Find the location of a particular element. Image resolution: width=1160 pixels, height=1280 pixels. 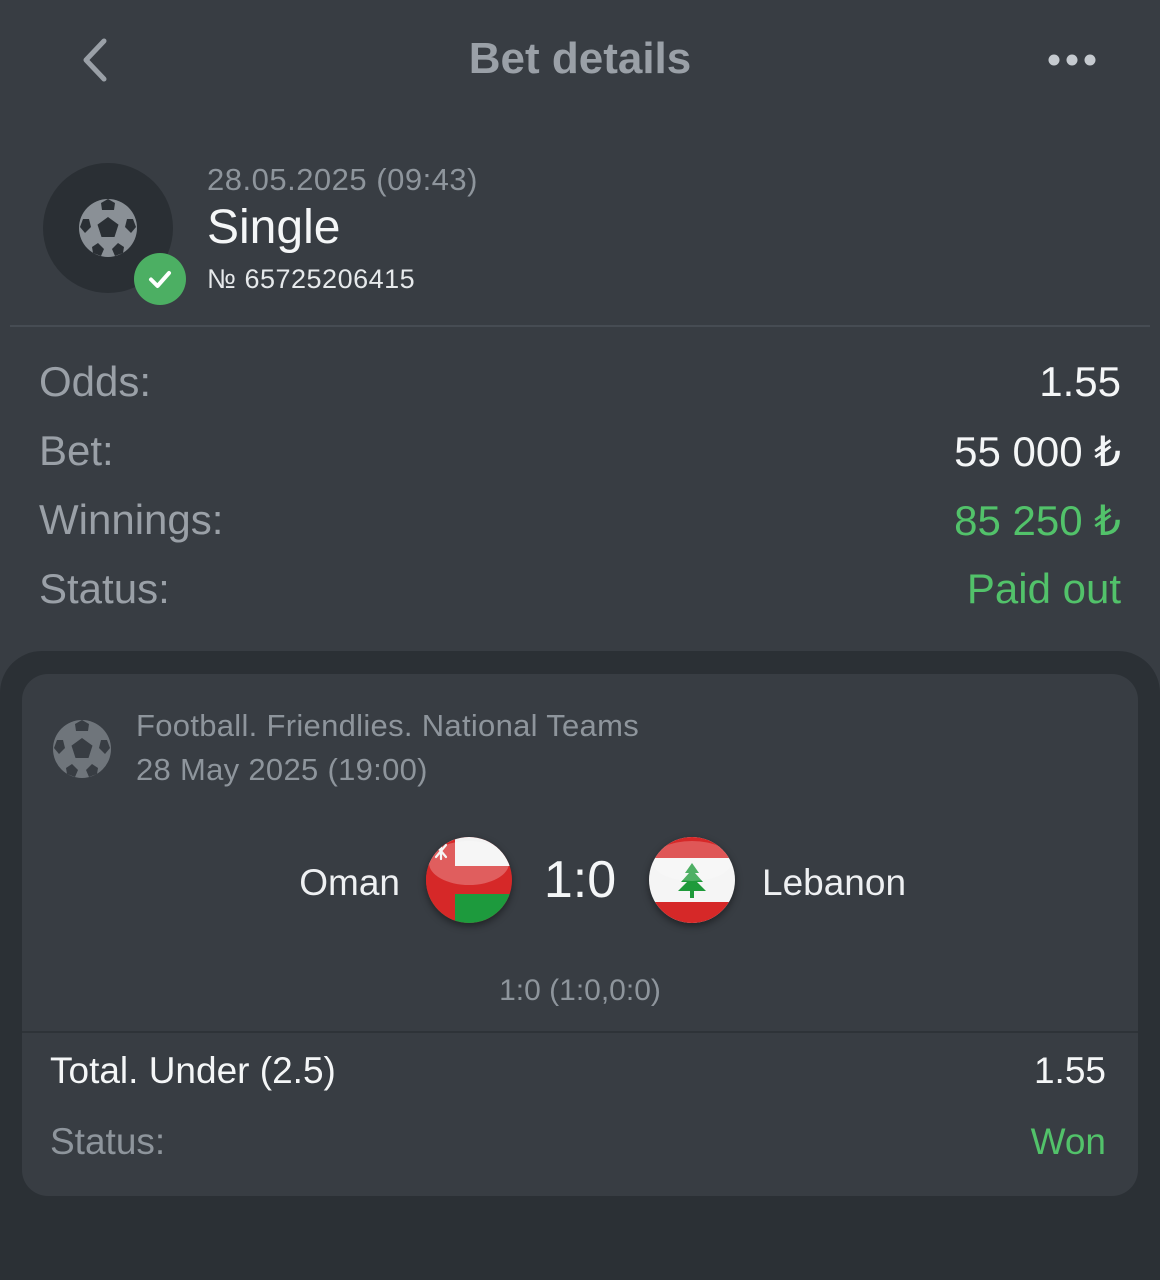

winnings-label: Winnings: is located at coordinates (131, 519).